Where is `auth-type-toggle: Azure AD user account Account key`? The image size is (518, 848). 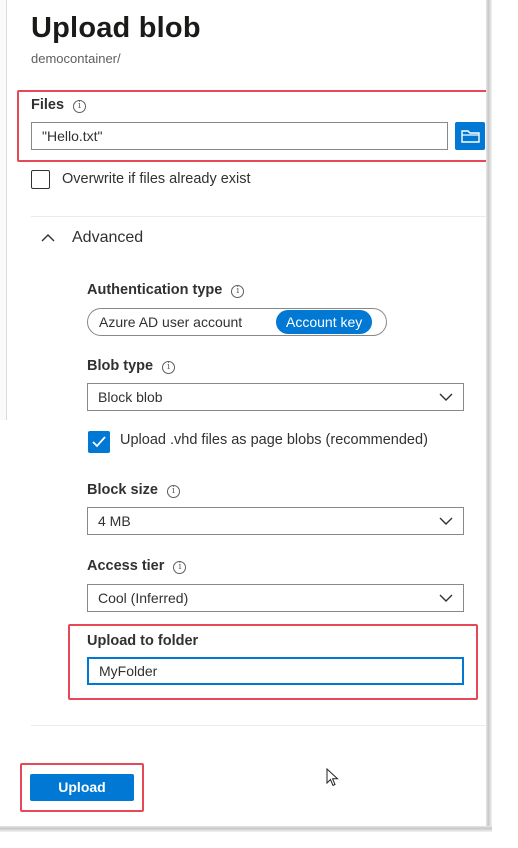
auth-type-toggle: Azure AD user account Account key is located at coordinates (237, 322).